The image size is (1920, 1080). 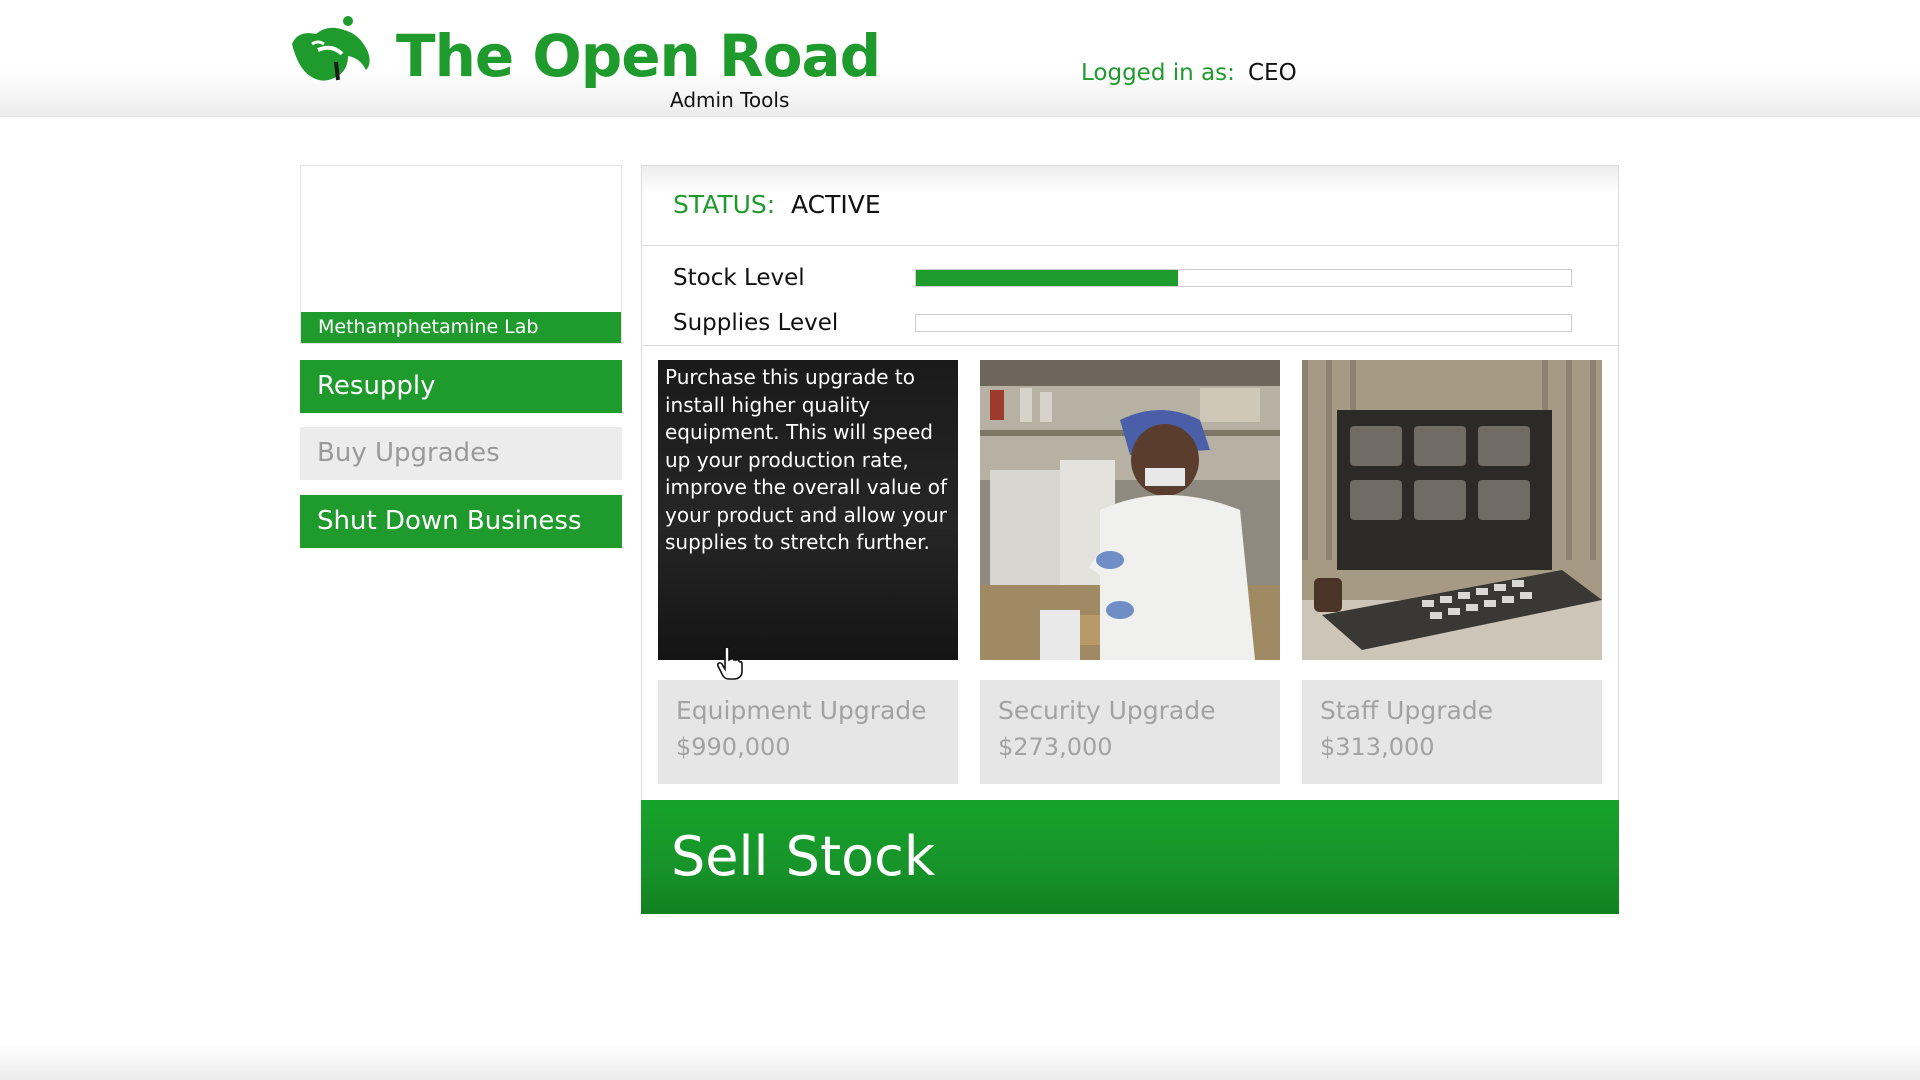 What do you see at coordinates (756, 323) in the screenshot?
I see `supplies-level-label: Supplies Level` at bounding box center [756, 323].